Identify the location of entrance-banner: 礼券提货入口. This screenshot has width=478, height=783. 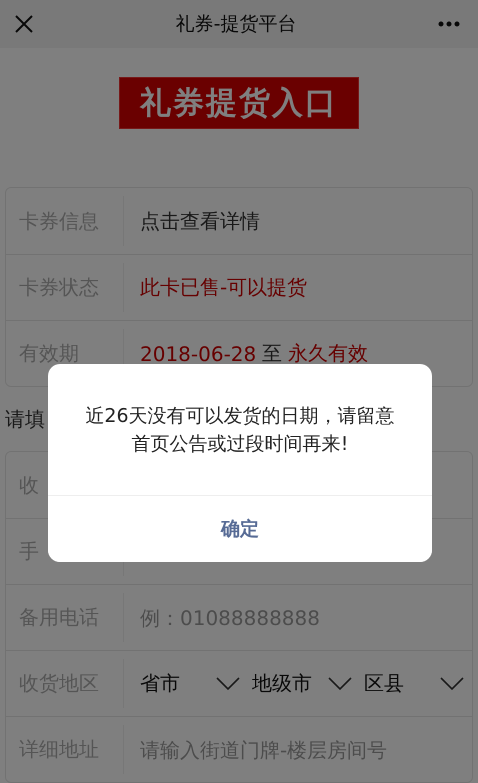
(239, 103).